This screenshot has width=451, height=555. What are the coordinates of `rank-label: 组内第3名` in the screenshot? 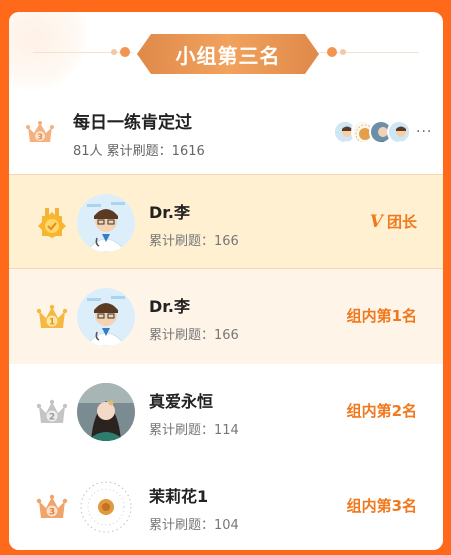 It's located at (381, 506).